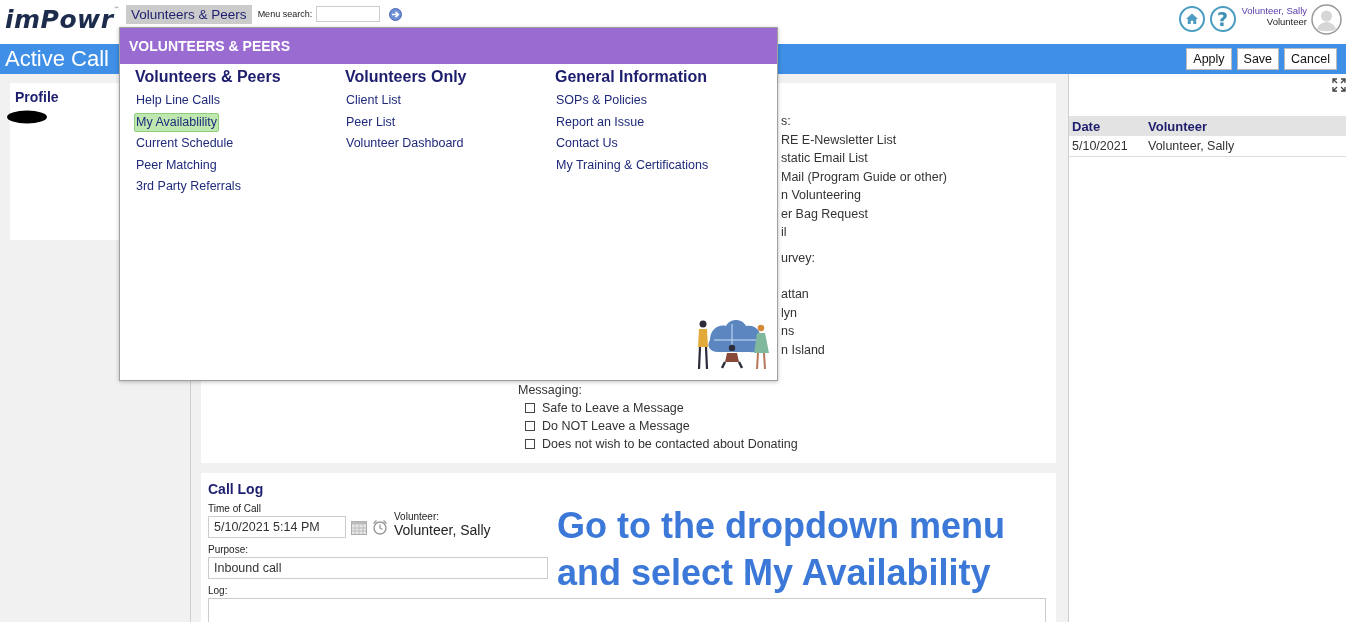 The image size is (1346, 622). Describe the element at coordinates (1107, 126) in the screenshot. I see `column-header: Date` at that location.